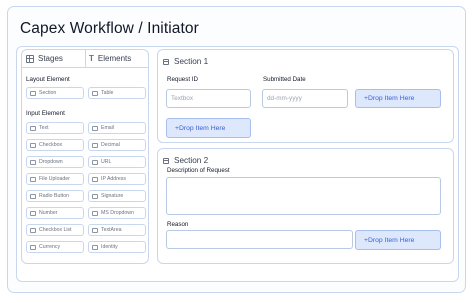 The height and width of the screenshot is (303, 474). Describe the element at coordinates (95, 213) in the screenshot. I see `multi-select-icon` at that location.